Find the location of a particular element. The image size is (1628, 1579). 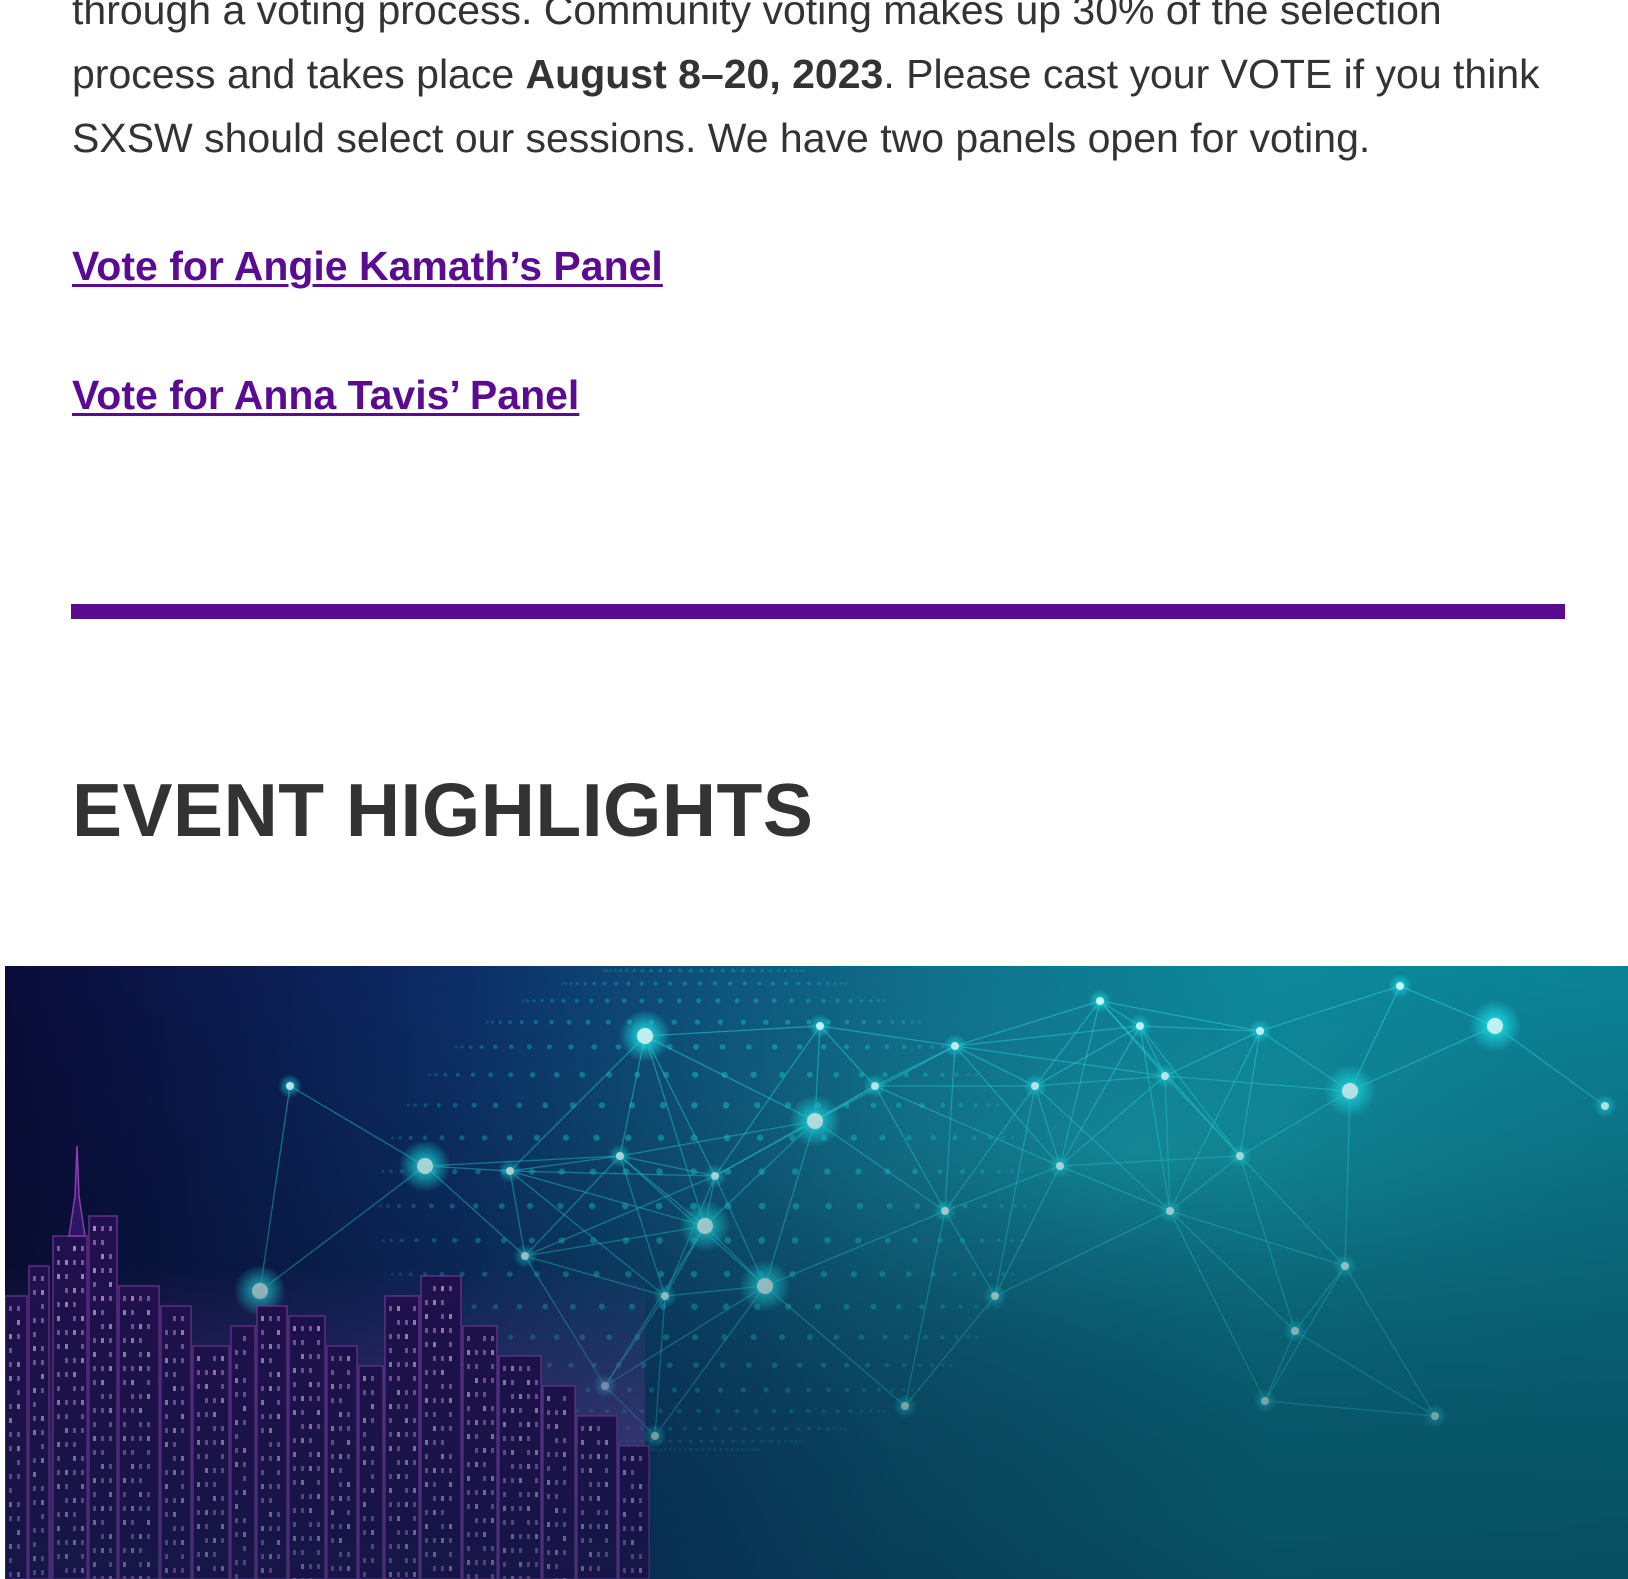

vote-angie-kamath-link: Vote for Angie Kamath’s Panel is located at coordinates (367, 266).